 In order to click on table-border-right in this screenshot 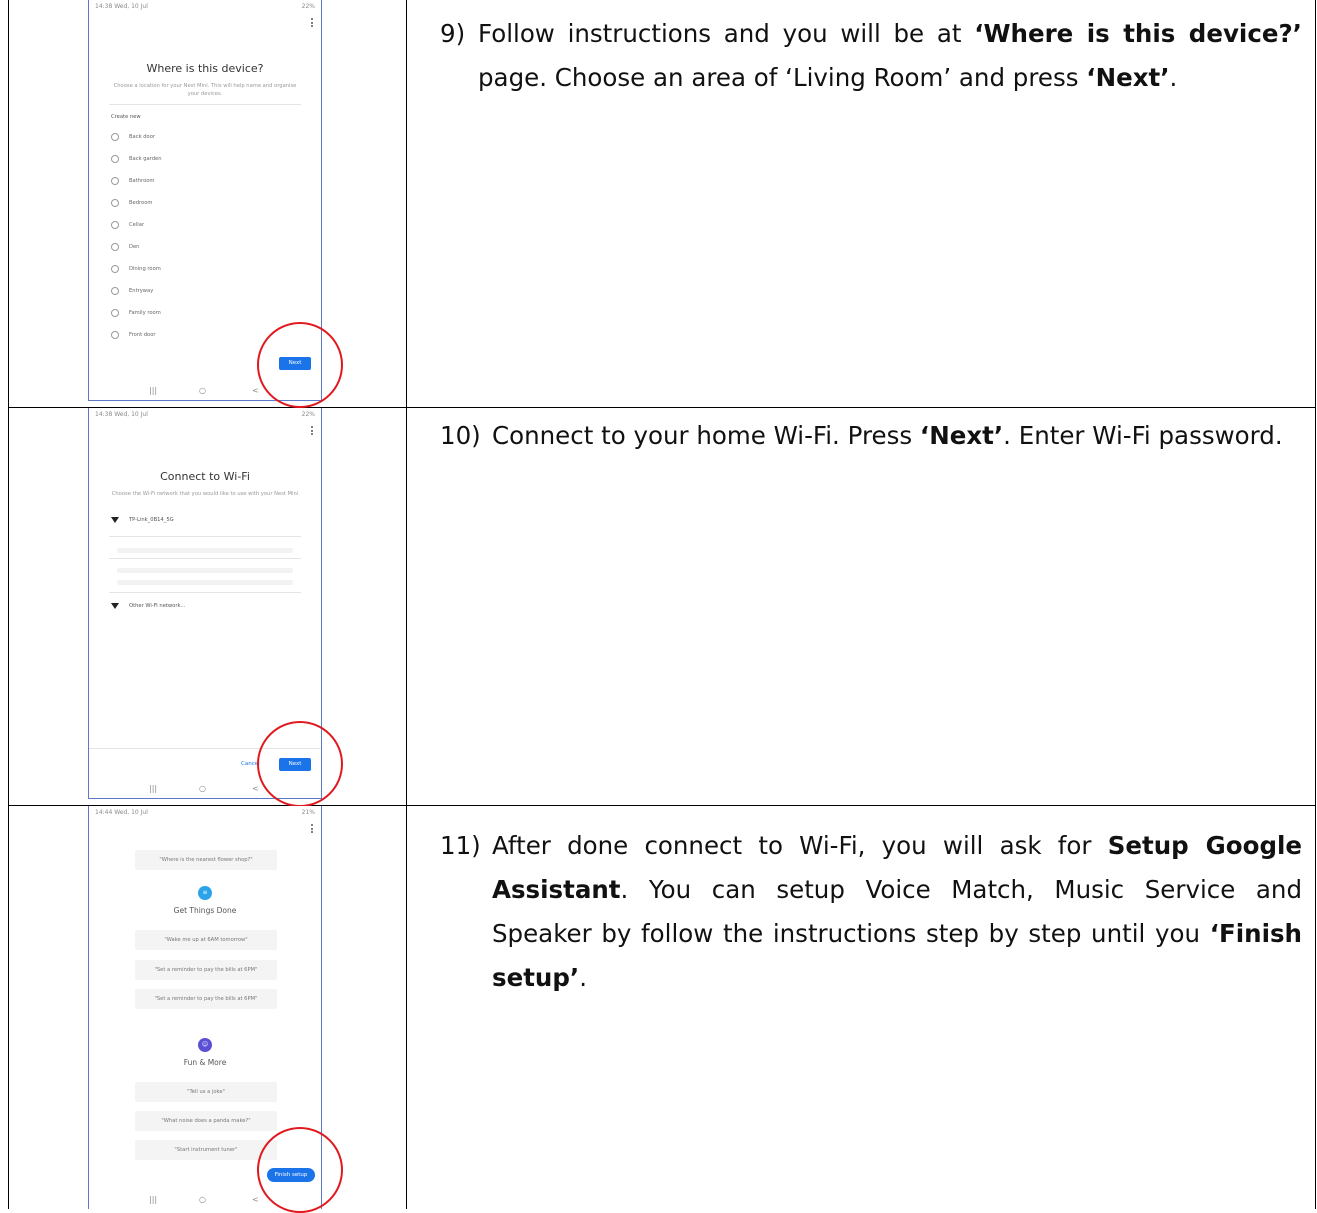, I will do `click(1315, 604)`.